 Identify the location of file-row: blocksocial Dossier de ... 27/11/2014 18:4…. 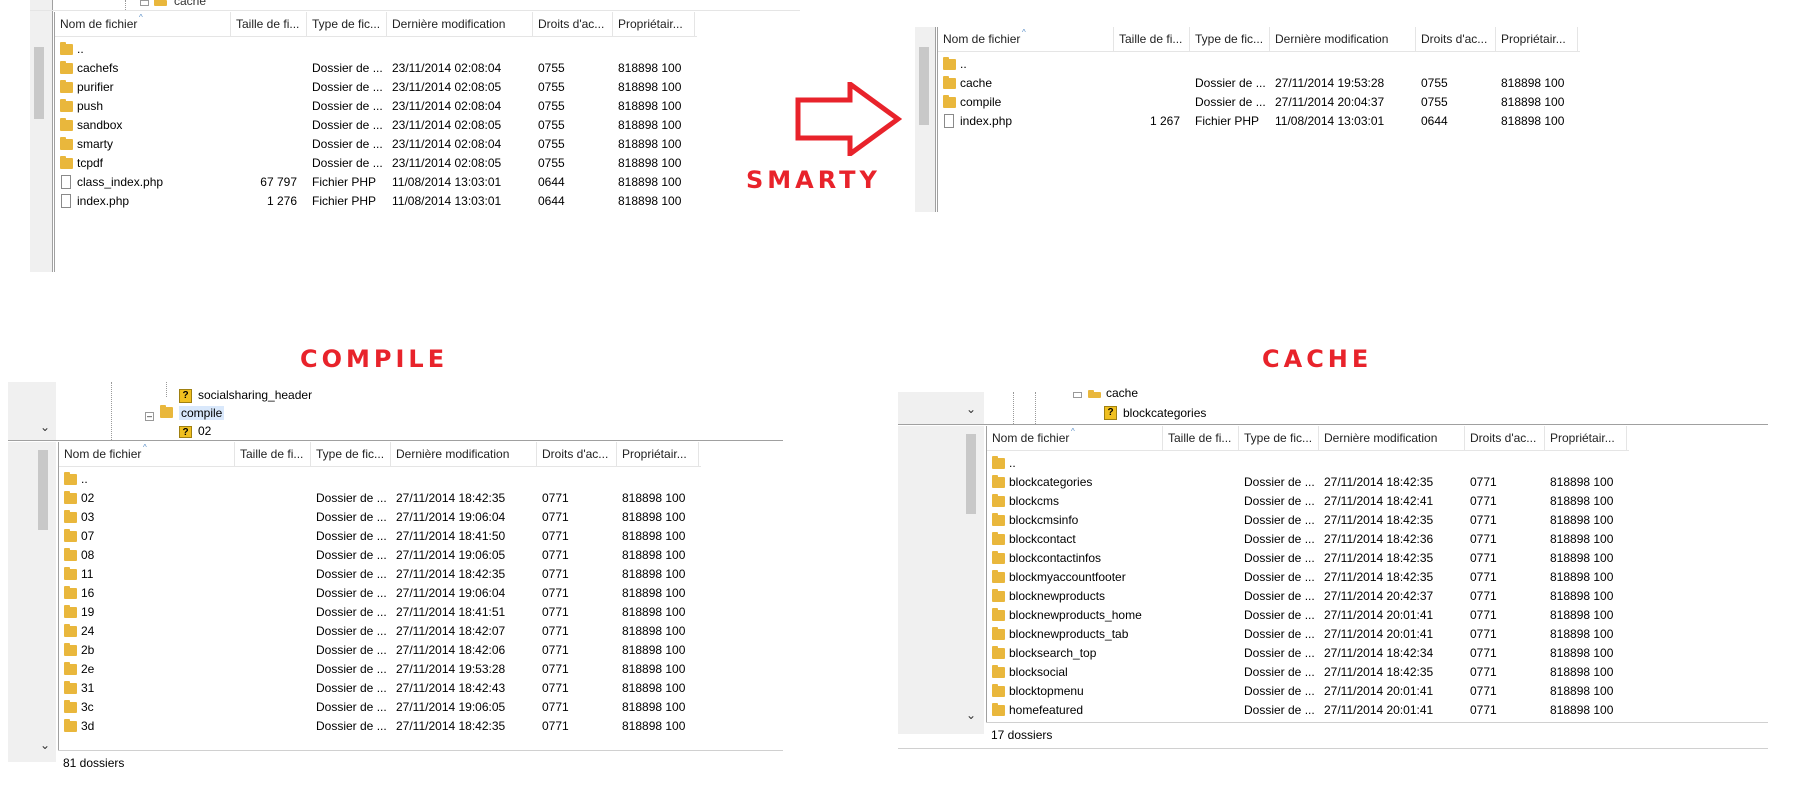
(1307, 672).